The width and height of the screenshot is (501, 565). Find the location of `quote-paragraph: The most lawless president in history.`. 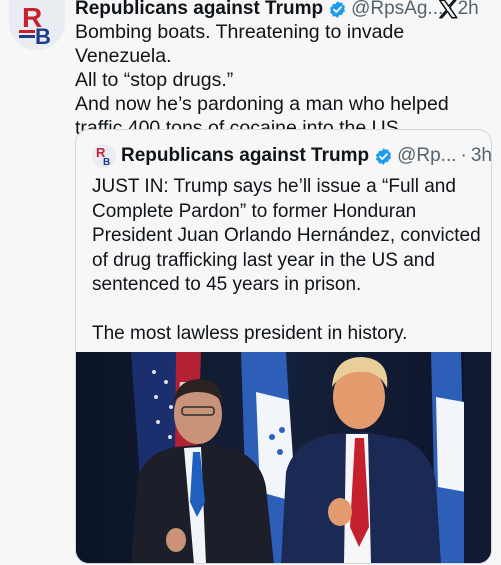

quote-paragraph: The most lawless president in history. is located at coordinates (250, 333).